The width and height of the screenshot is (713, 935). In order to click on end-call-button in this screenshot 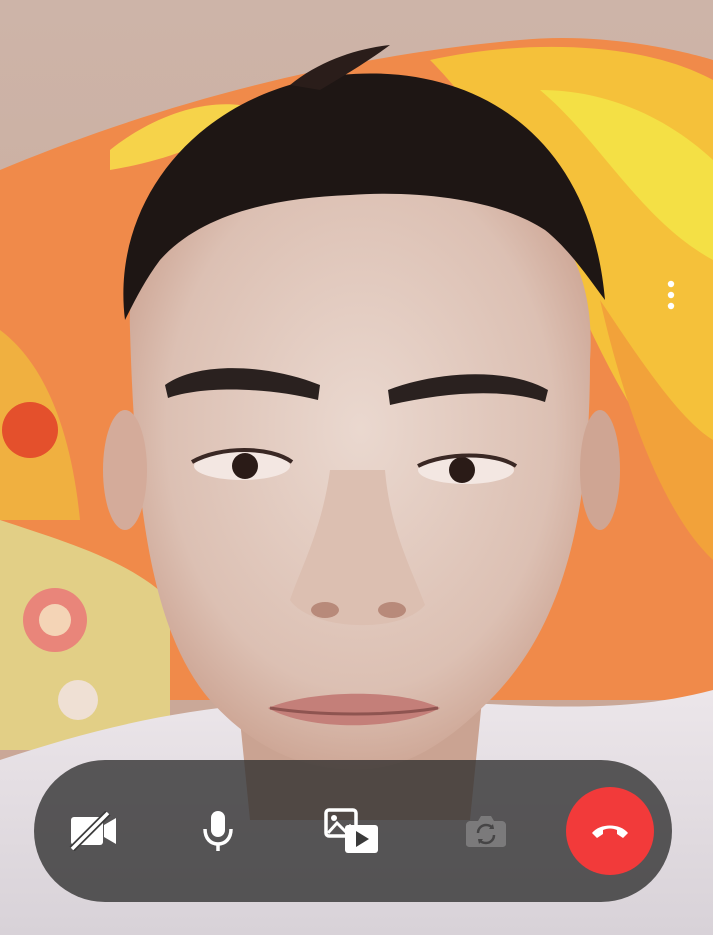, I will do `click(610, 831)`.